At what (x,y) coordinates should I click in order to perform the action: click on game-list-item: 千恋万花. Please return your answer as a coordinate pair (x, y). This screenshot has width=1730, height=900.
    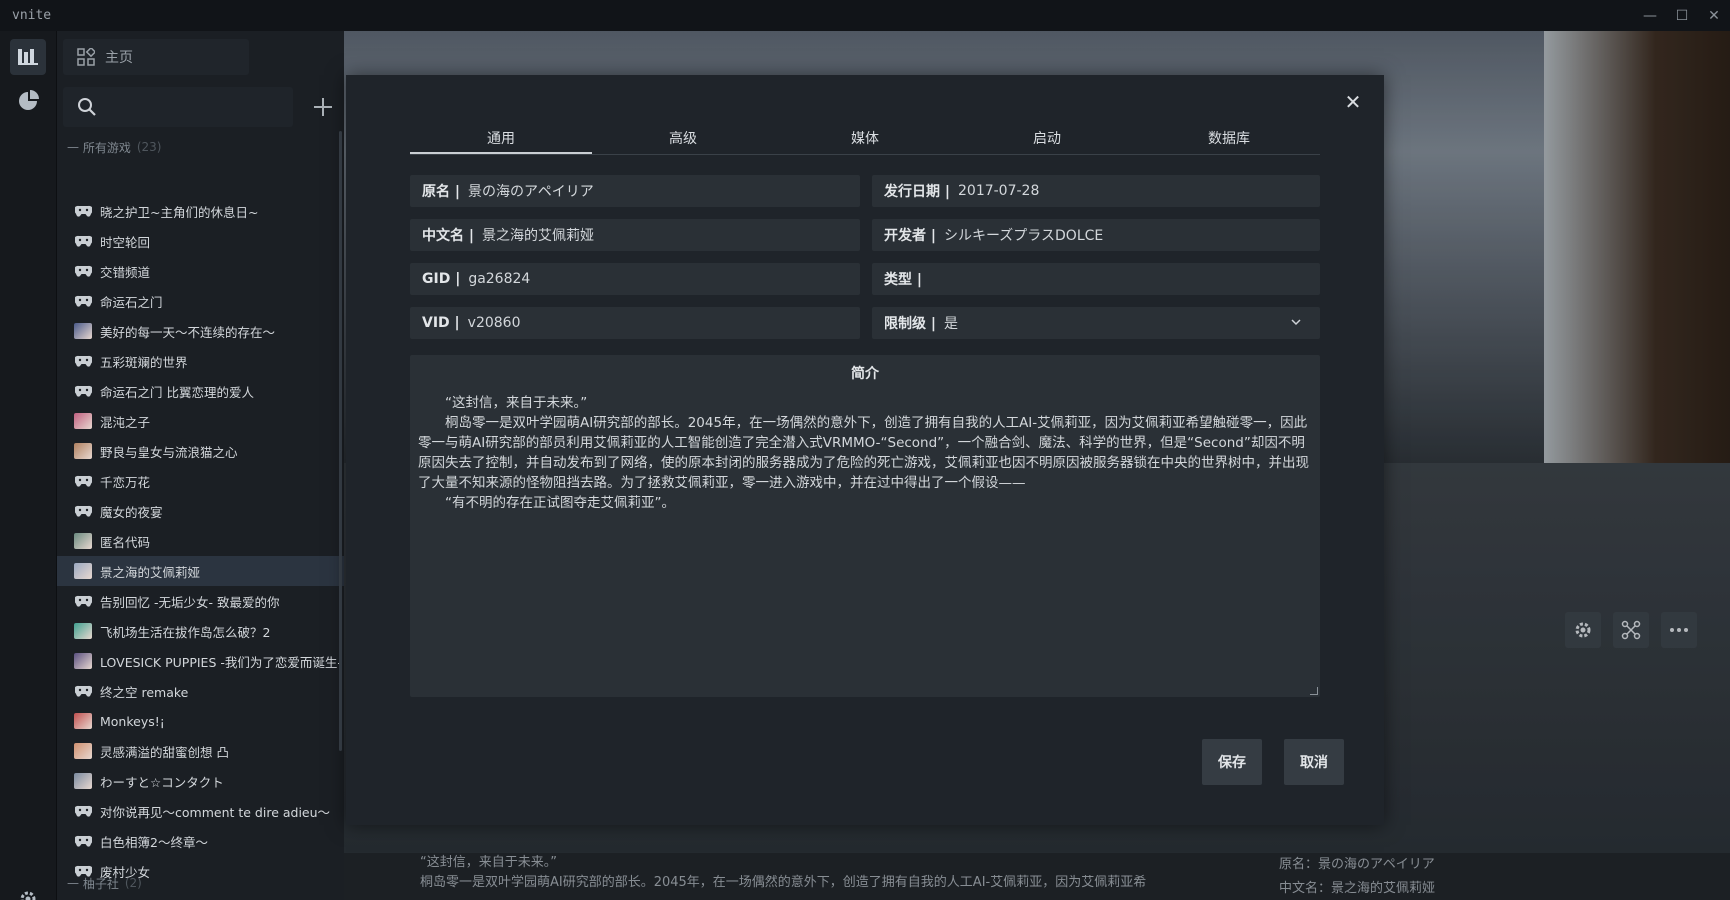
    Looking at the image, I should click on (200, 481).